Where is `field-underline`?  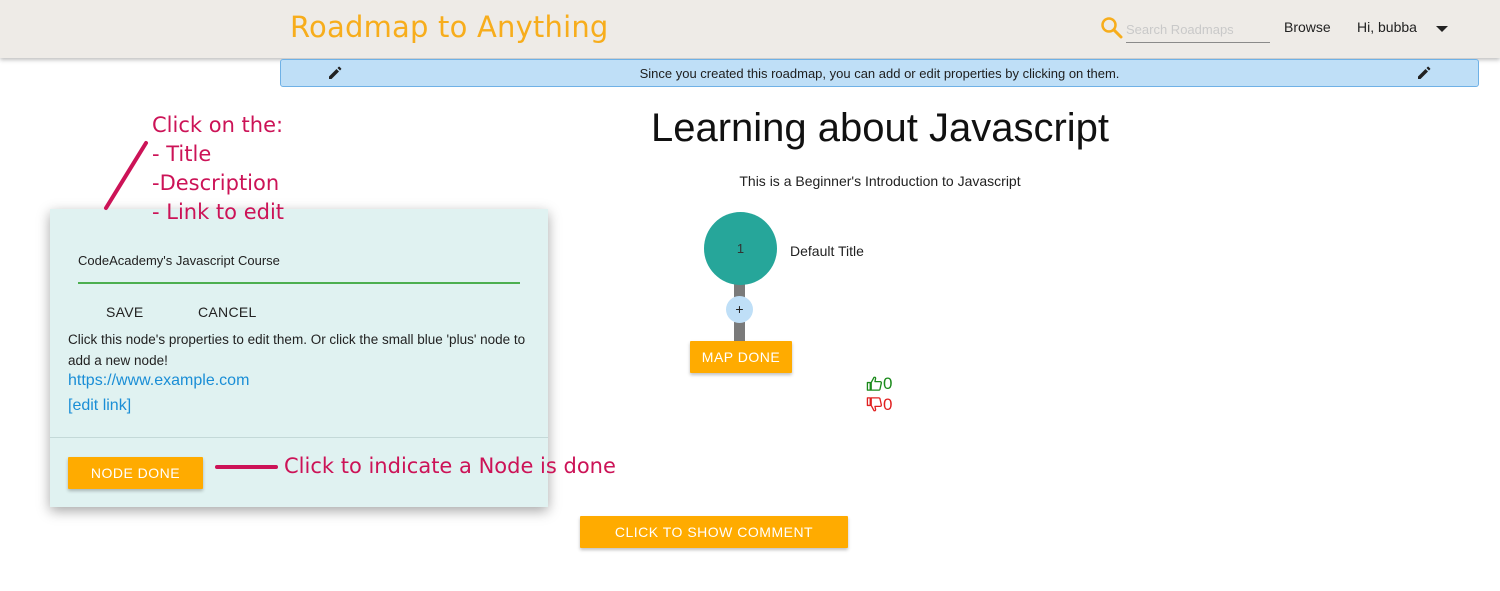
field-underline is located at coordinates (299, 283).